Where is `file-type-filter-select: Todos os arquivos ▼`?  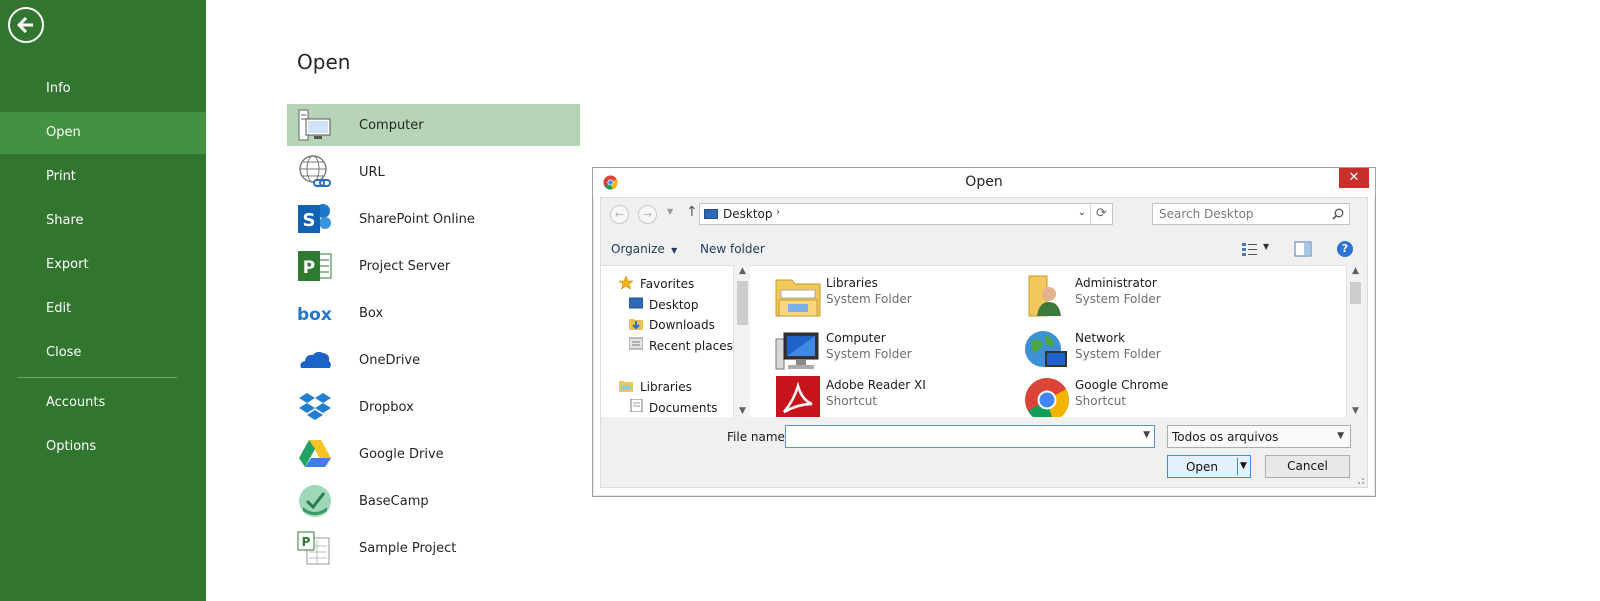 file-type-filter-select: Todos os arquivos ▼ is located at coordinates (1259, 436).